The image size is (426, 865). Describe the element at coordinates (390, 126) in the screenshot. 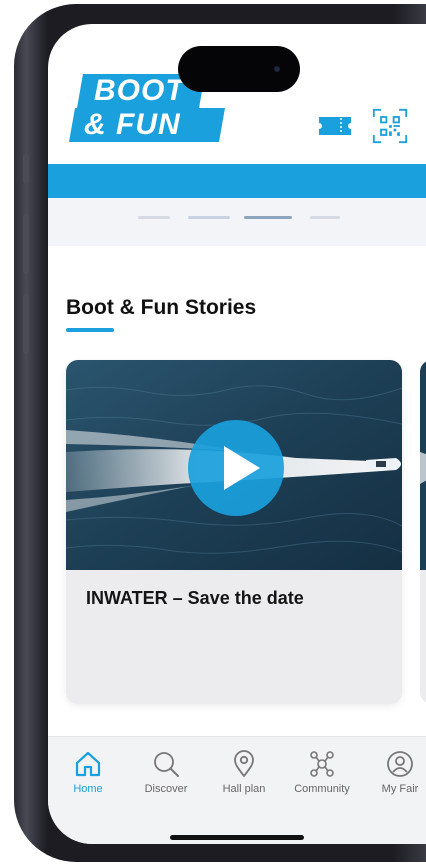

I see `qr-code-icon` at that location.